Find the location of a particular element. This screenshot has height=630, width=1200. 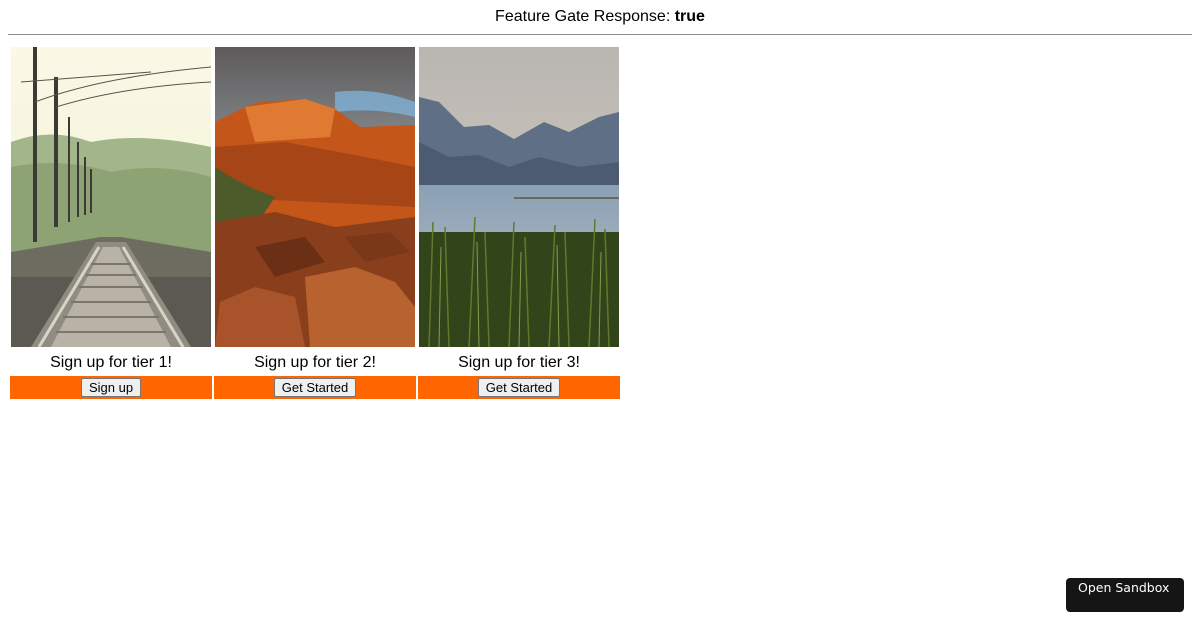

railway-tracks-photo is located at coordinates (111, 197).